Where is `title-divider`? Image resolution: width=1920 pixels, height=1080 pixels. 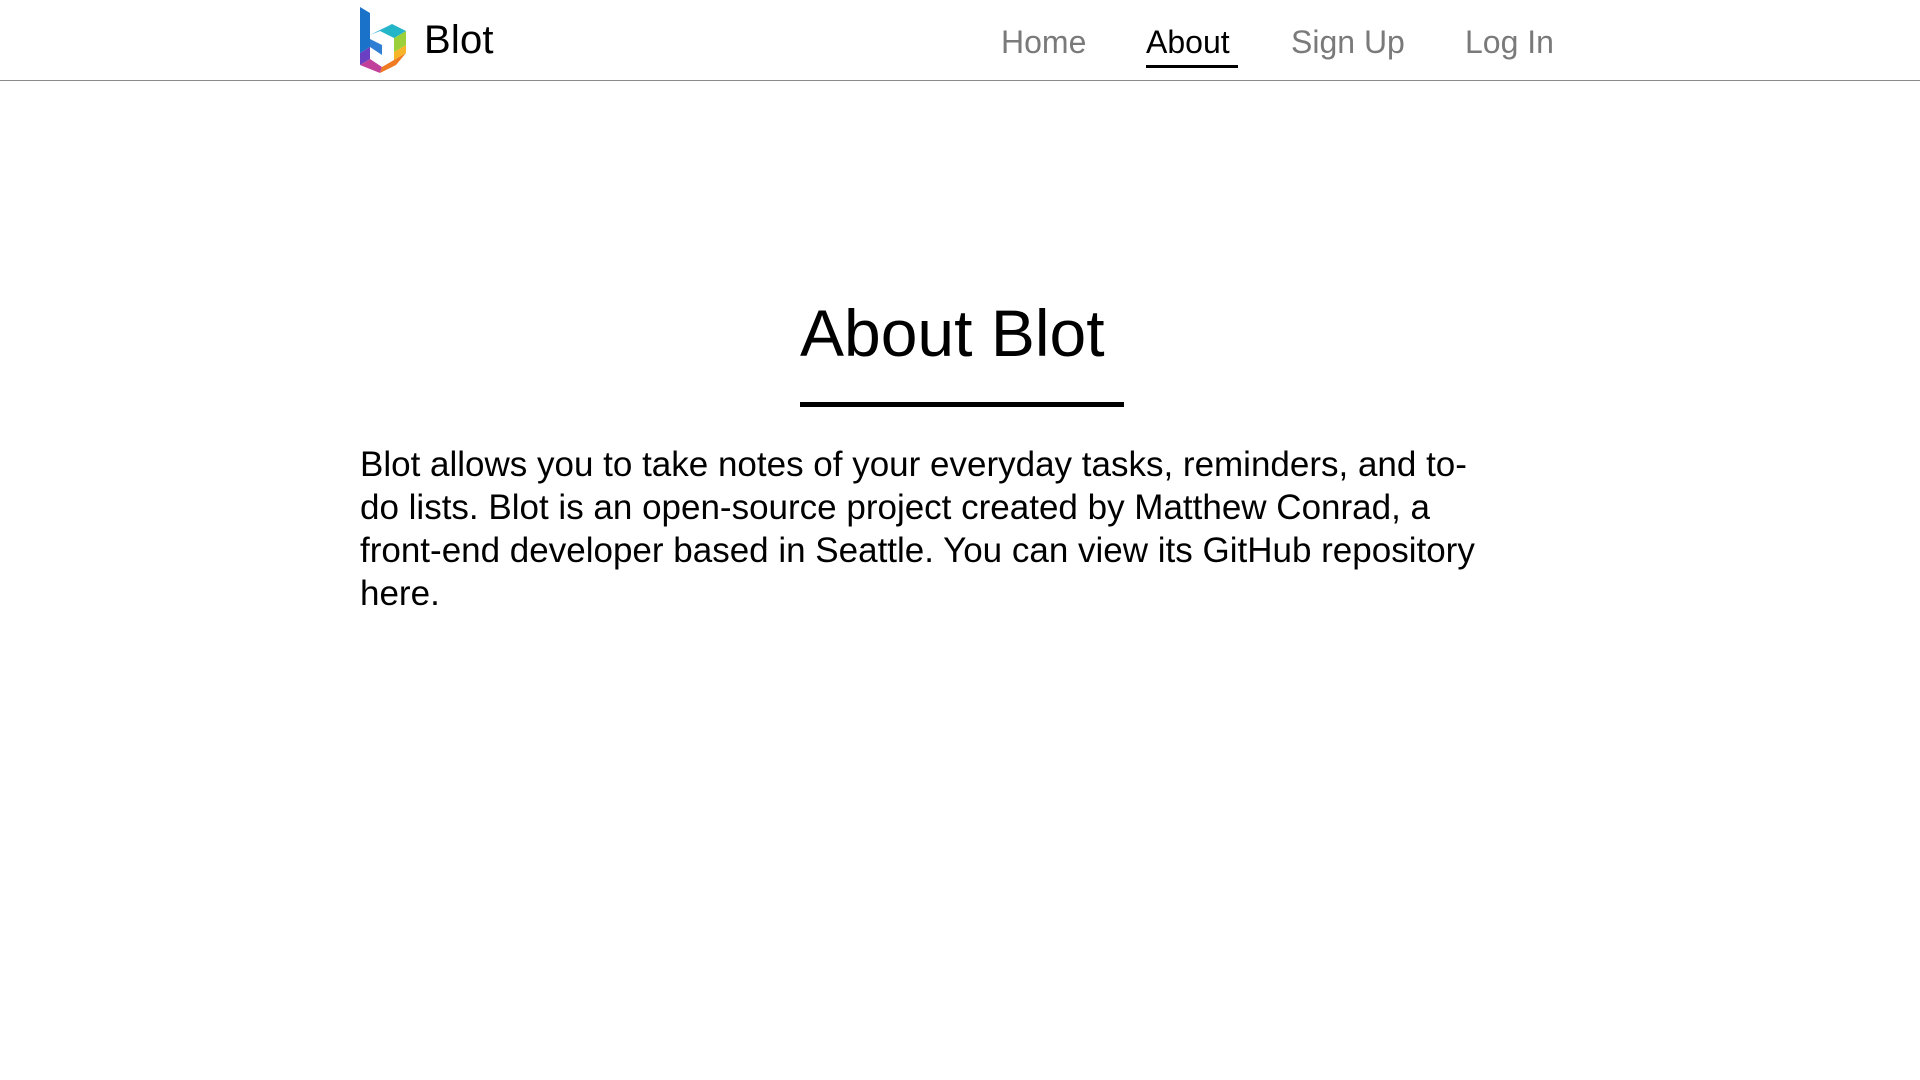
title-divider is located at coordinates (962, 404).